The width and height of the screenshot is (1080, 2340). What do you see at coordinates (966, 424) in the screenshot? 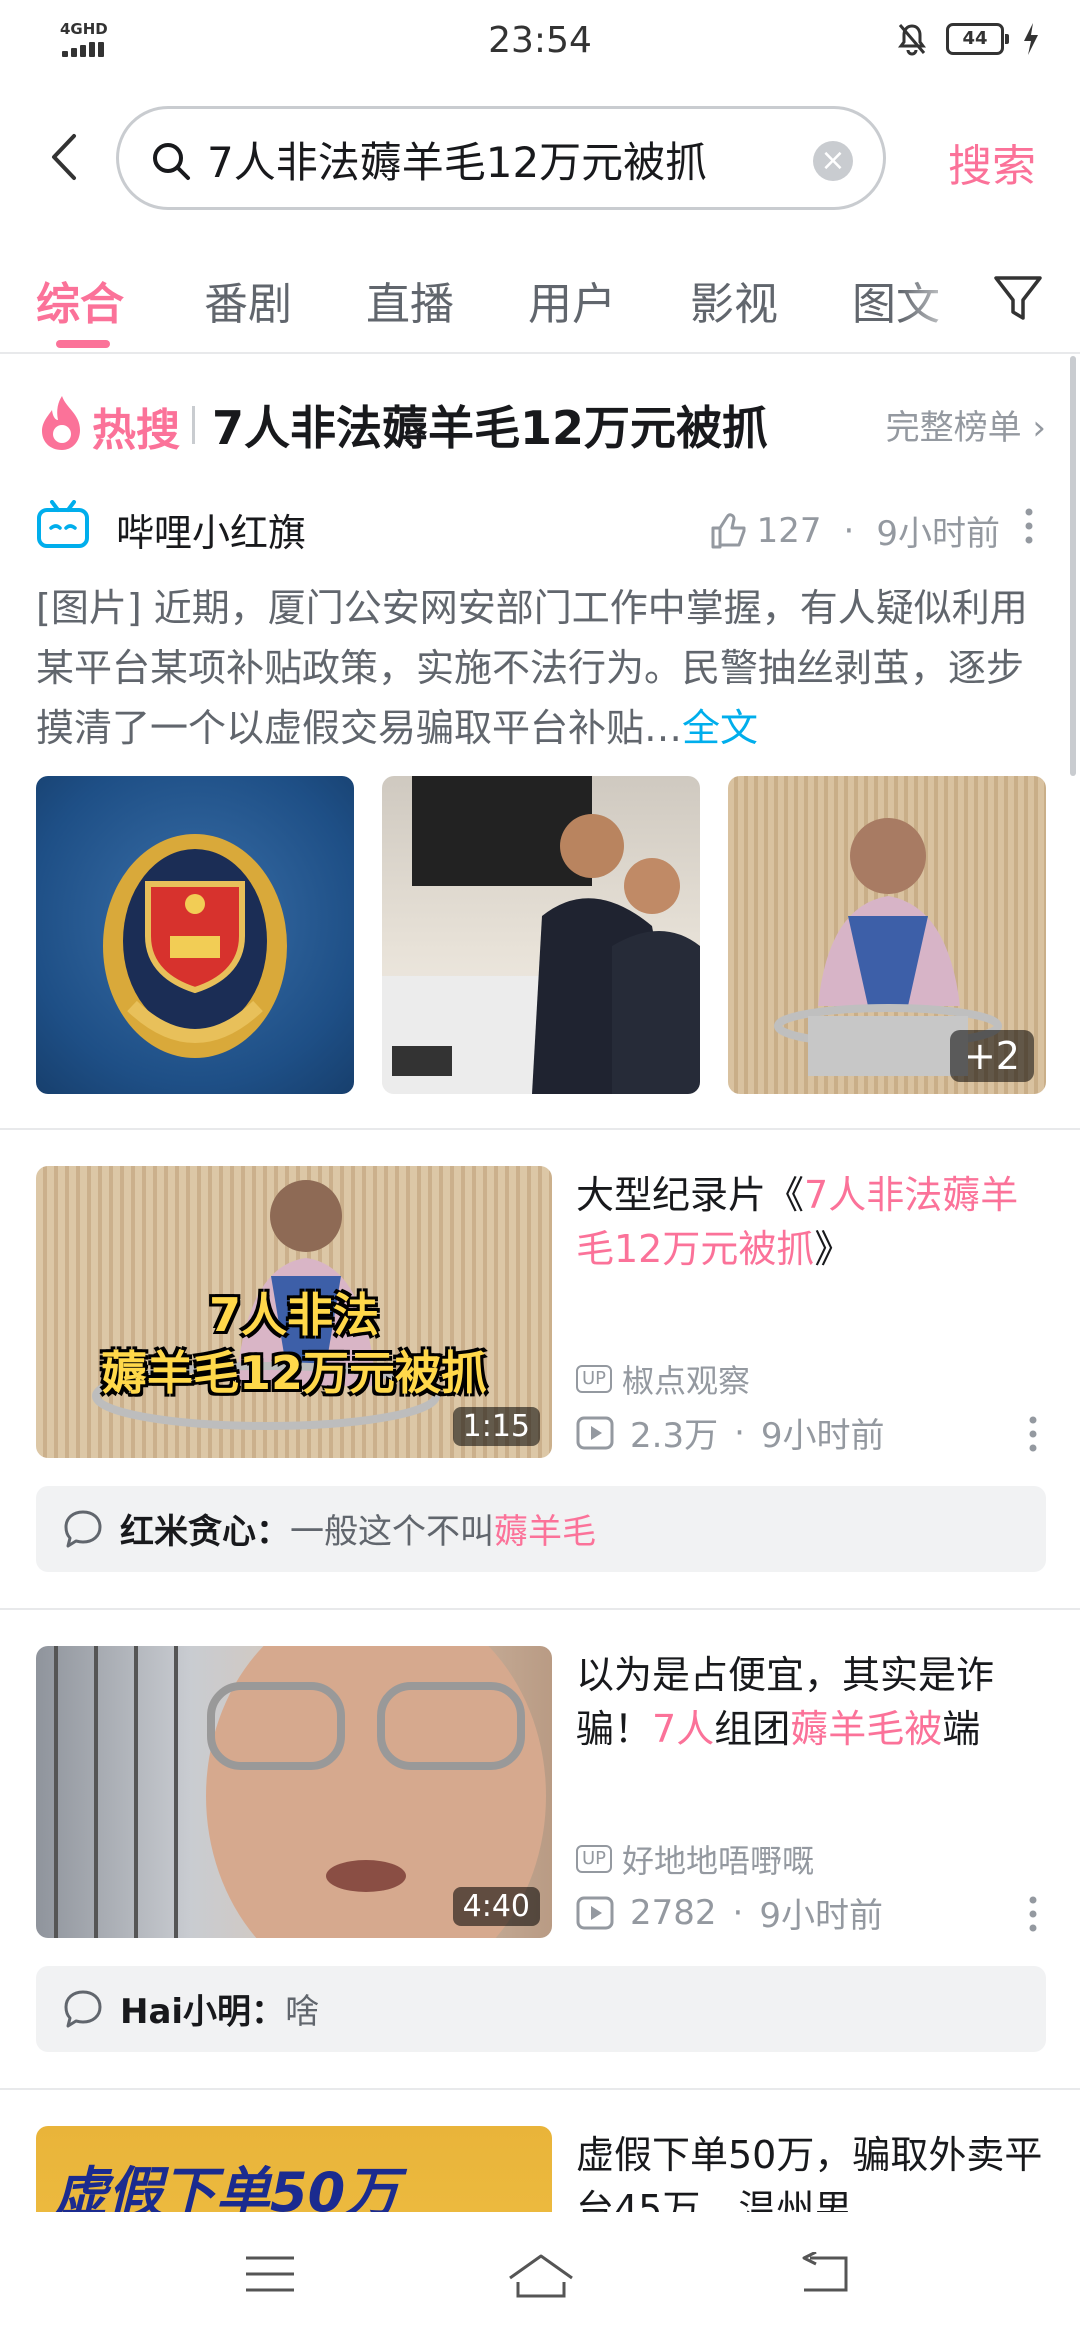
I see `full-ranking-link: 完整榜单 ›` at bounding box center [966, 424].